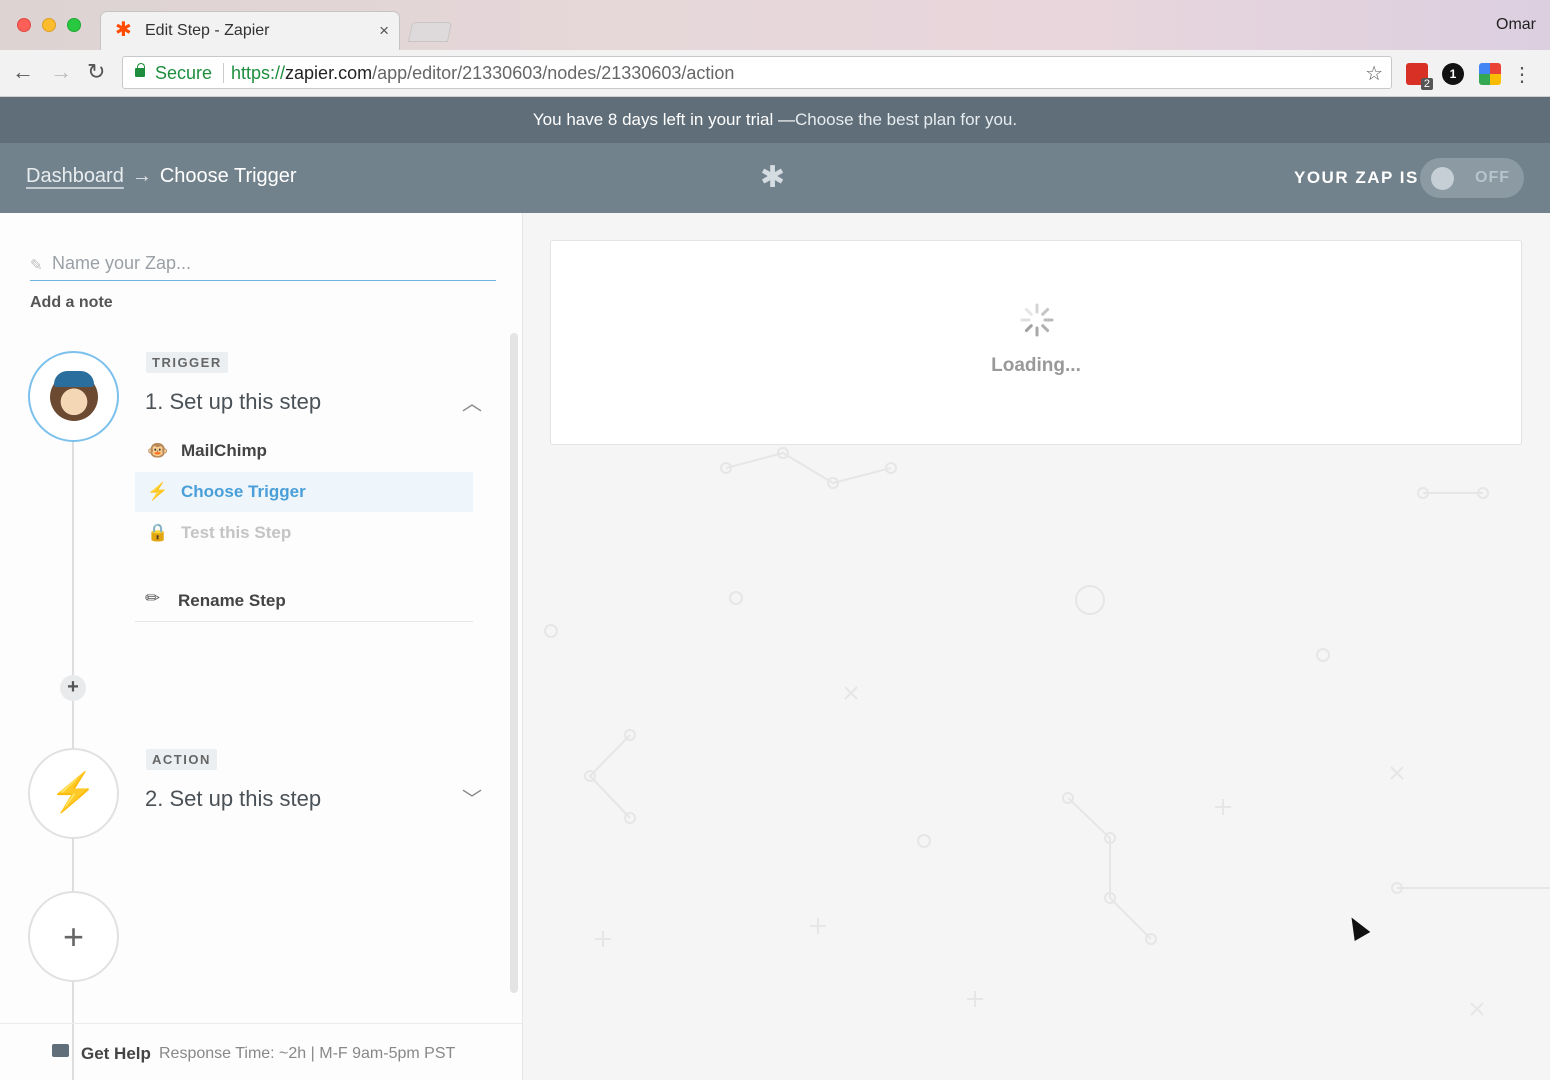  I want to click on trigger-step-title: 1. Set up this step, so click(233, 402).